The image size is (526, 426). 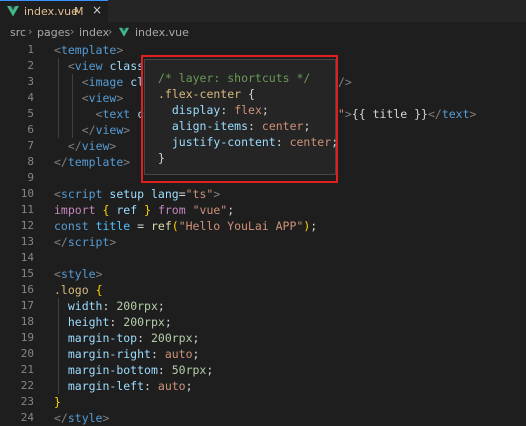 I want to click on code-token: script, so click(x=88, y=242).